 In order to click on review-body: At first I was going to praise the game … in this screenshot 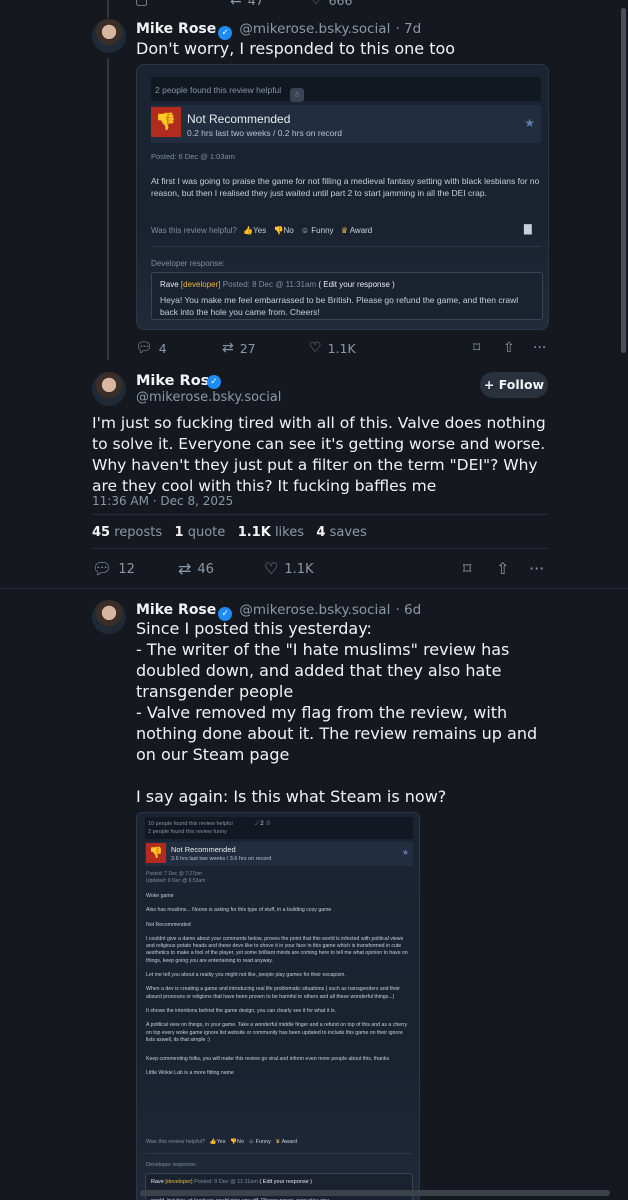, I will do `click(345, 187)`.